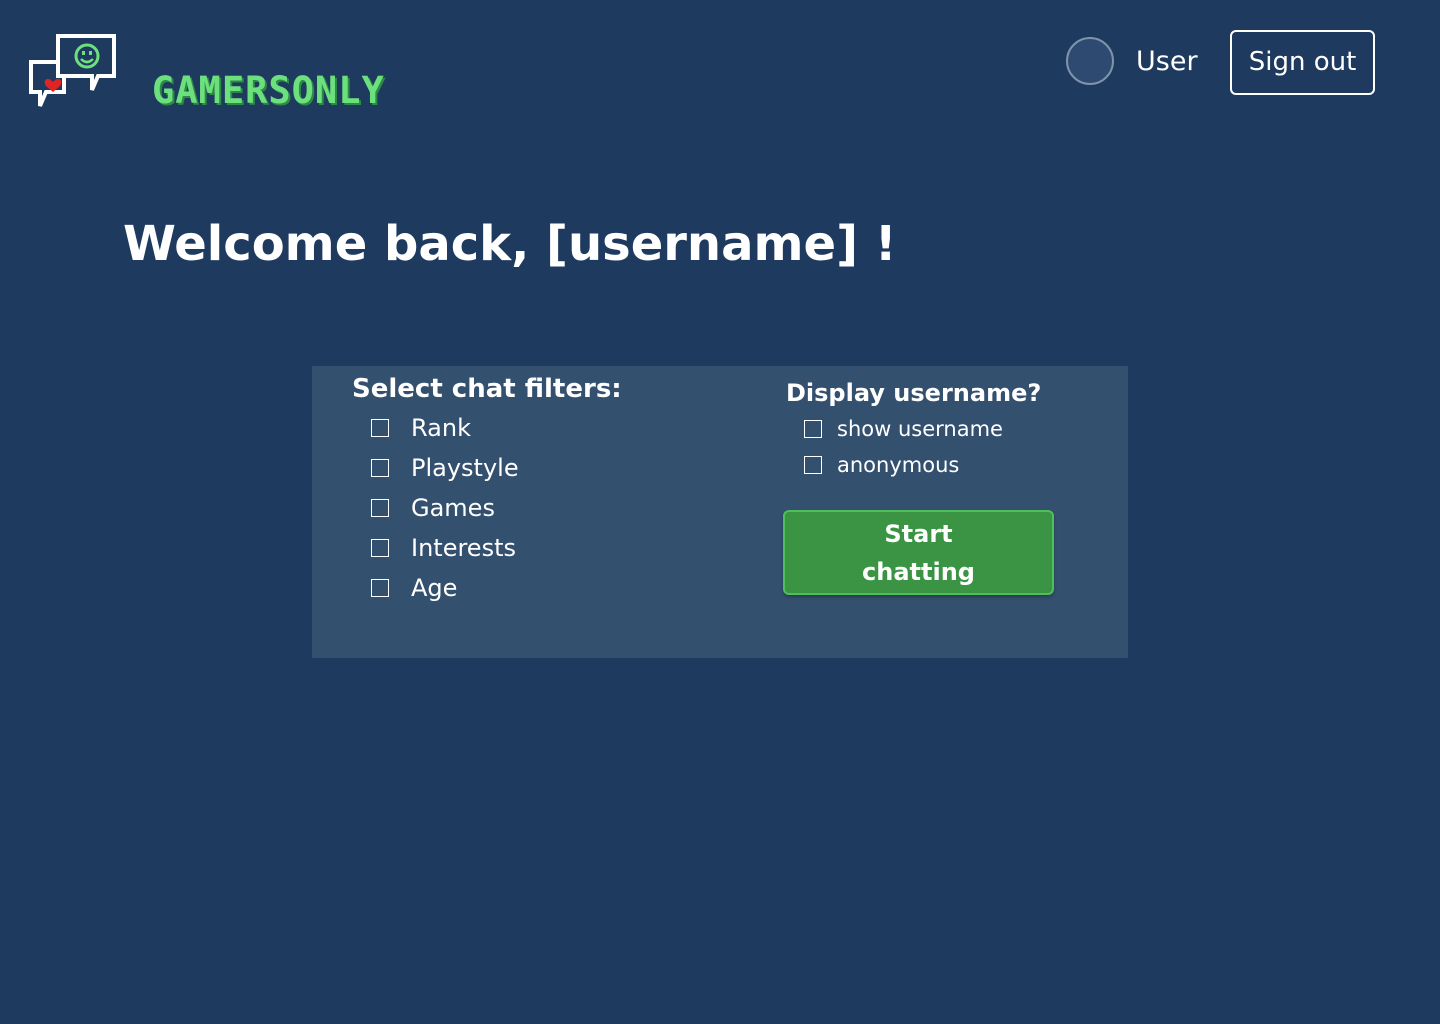  What do you see at coordinates (441, 428) in the screenshot?
I see `filter-label-rank: Rank` at bounding box center [441, 428].